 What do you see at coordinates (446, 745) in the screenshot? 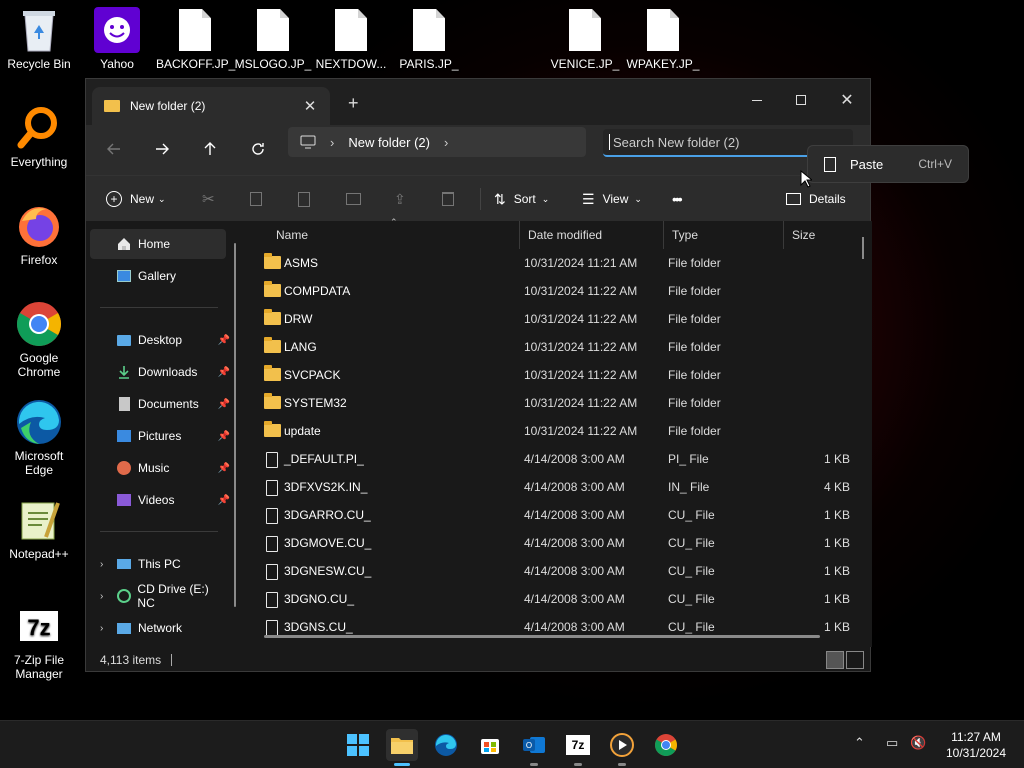
I see `taskbar-edge` at bounding box center [446, 745].